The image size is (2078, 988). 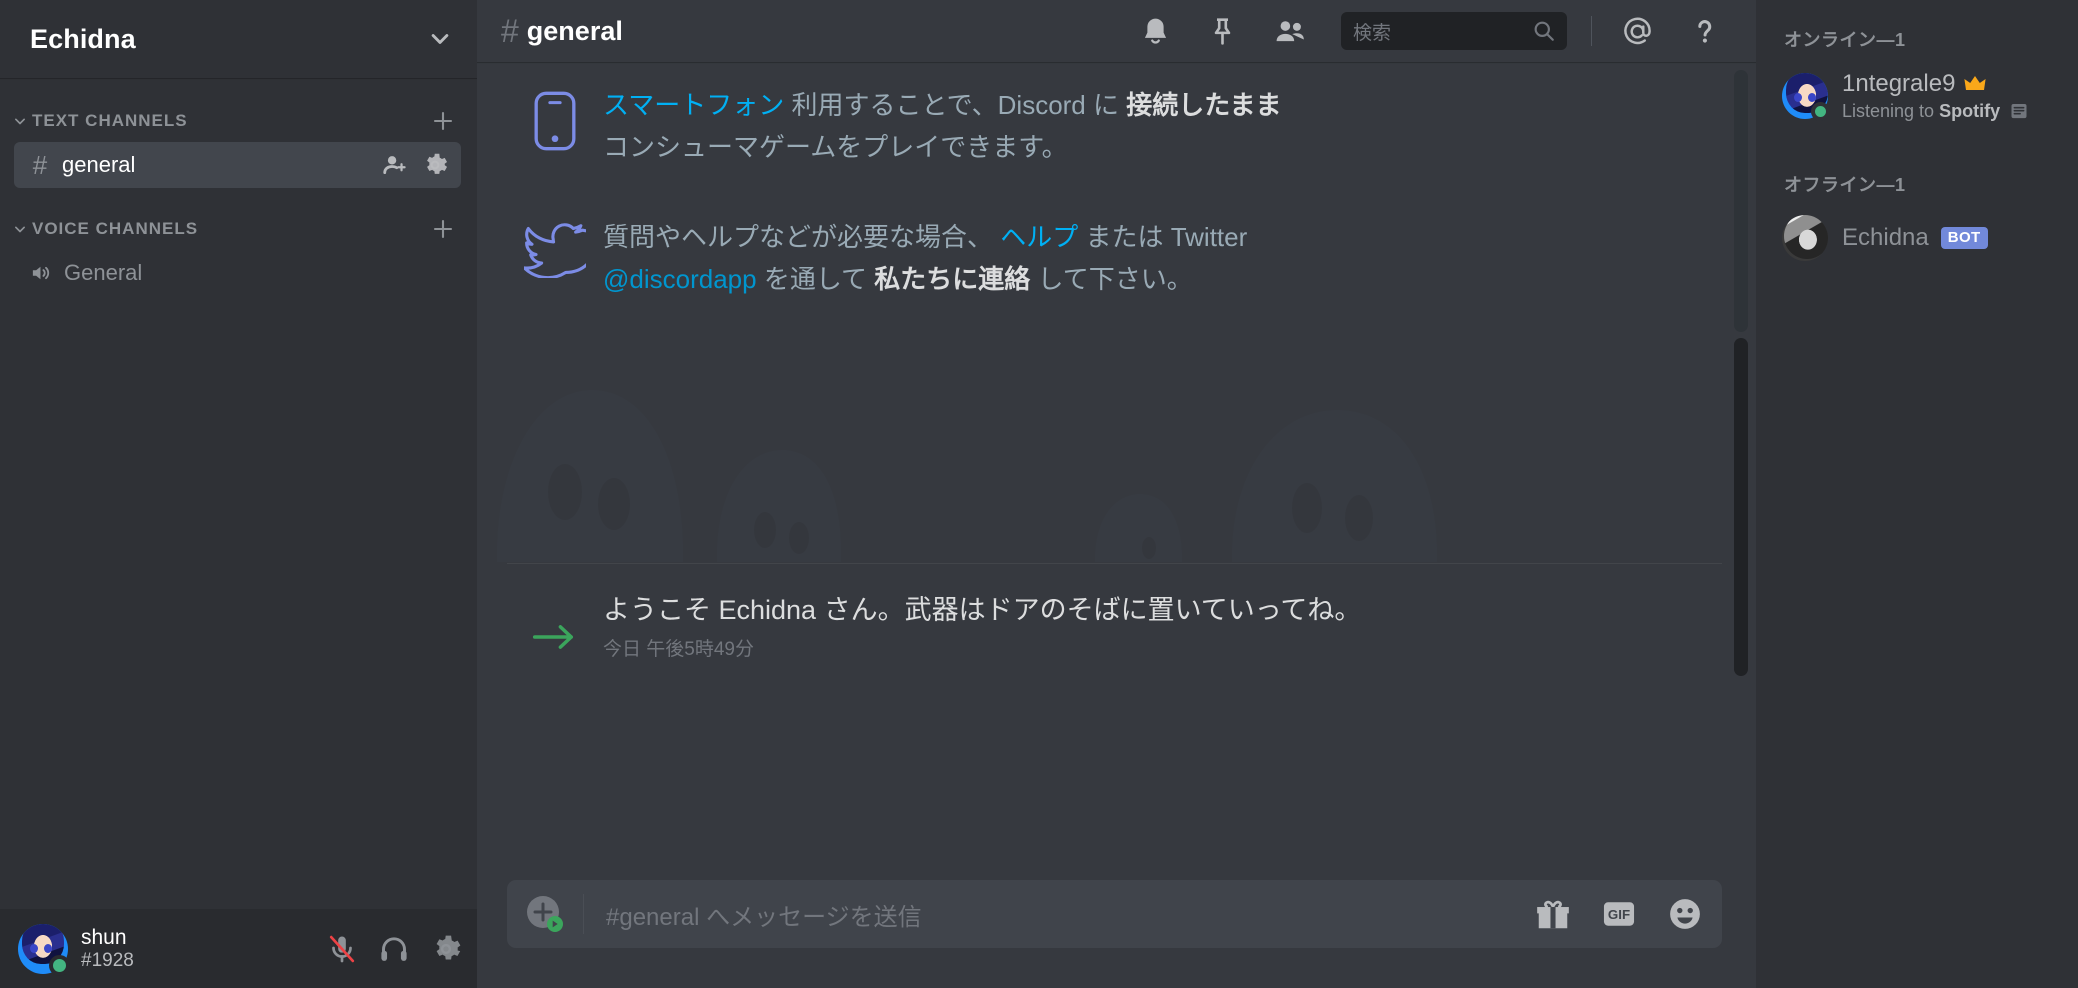 What do you see at coordinates (1685, 914) in the screenshot?
I see `emoji-icon` at bounding box center [1685, 914].